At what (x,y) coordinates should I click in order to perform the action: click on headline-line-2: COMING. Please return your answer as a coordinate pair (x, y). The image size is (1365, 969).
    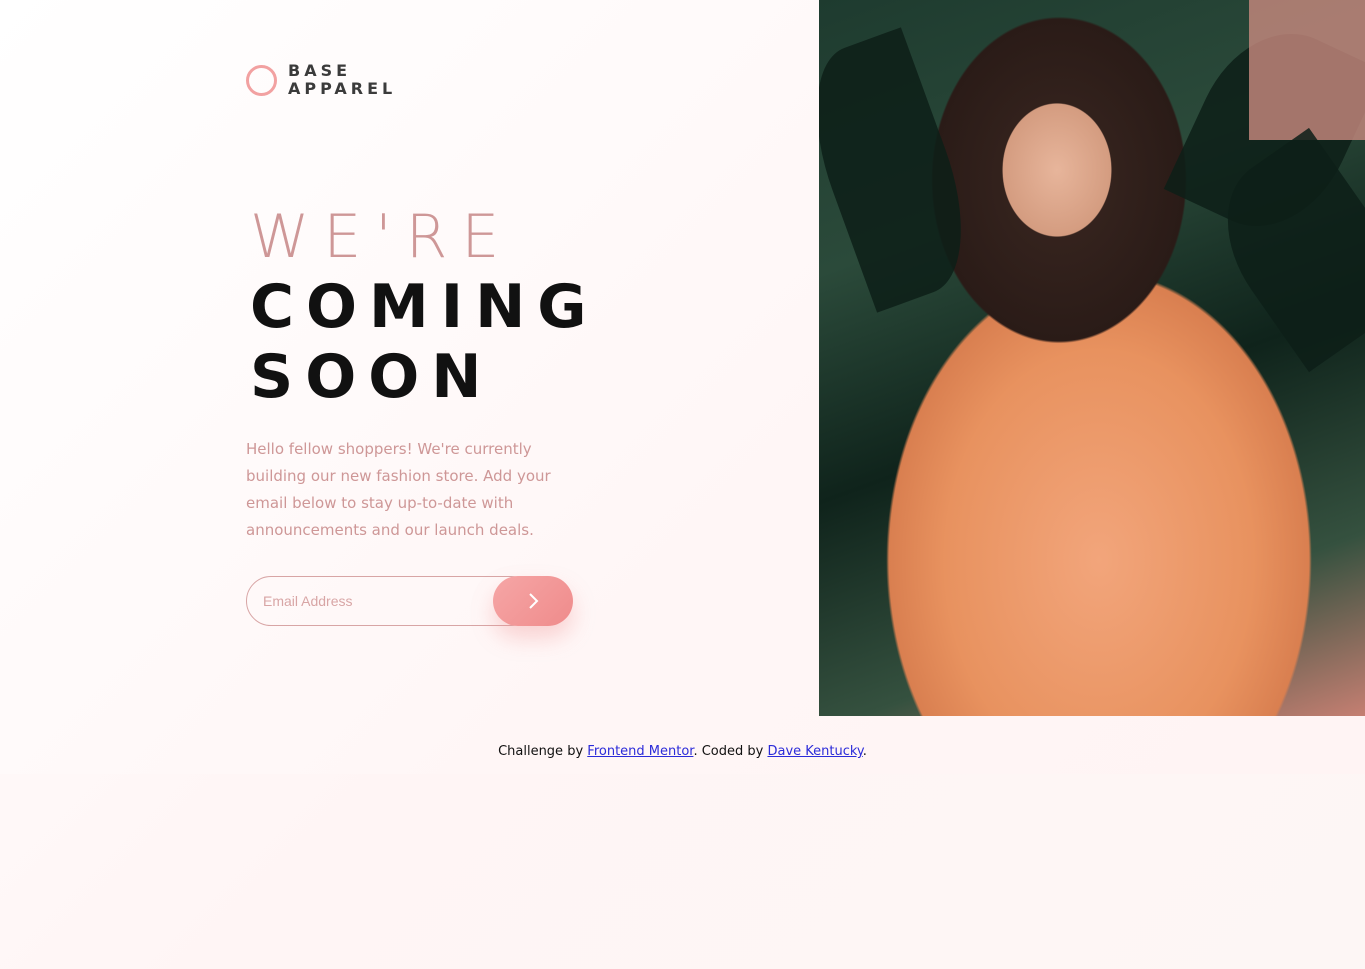
    Looking at the image, I should click on (424, 307).